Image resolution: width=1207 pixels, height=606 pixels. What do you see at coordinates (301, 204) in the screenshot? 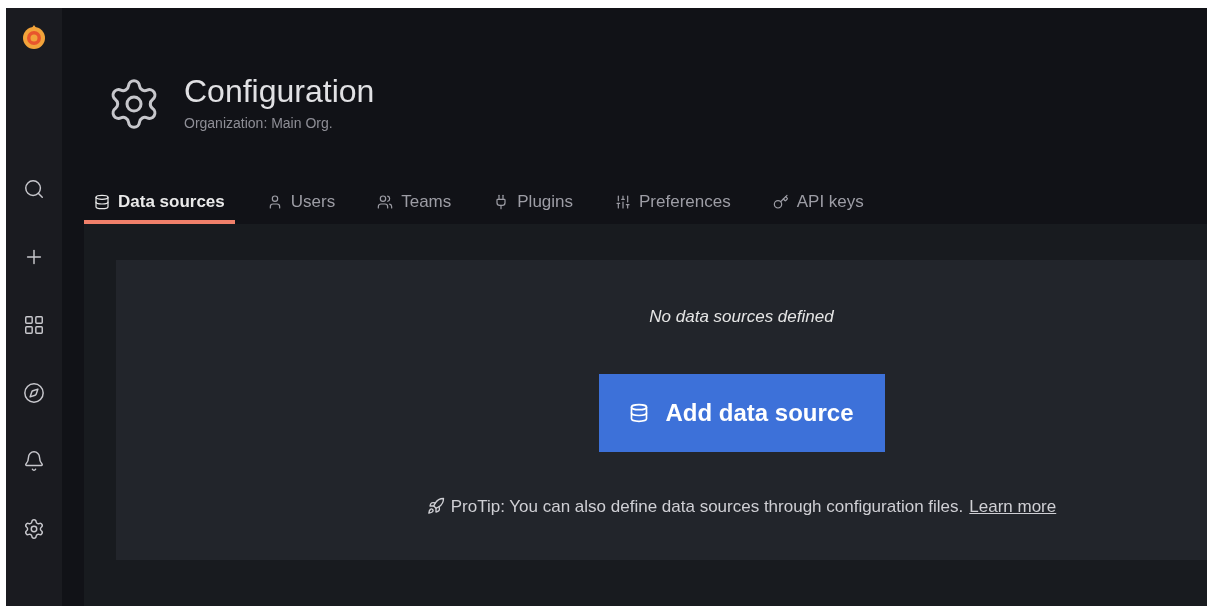
I see `tab: Users` at bounding box center [301, 204].